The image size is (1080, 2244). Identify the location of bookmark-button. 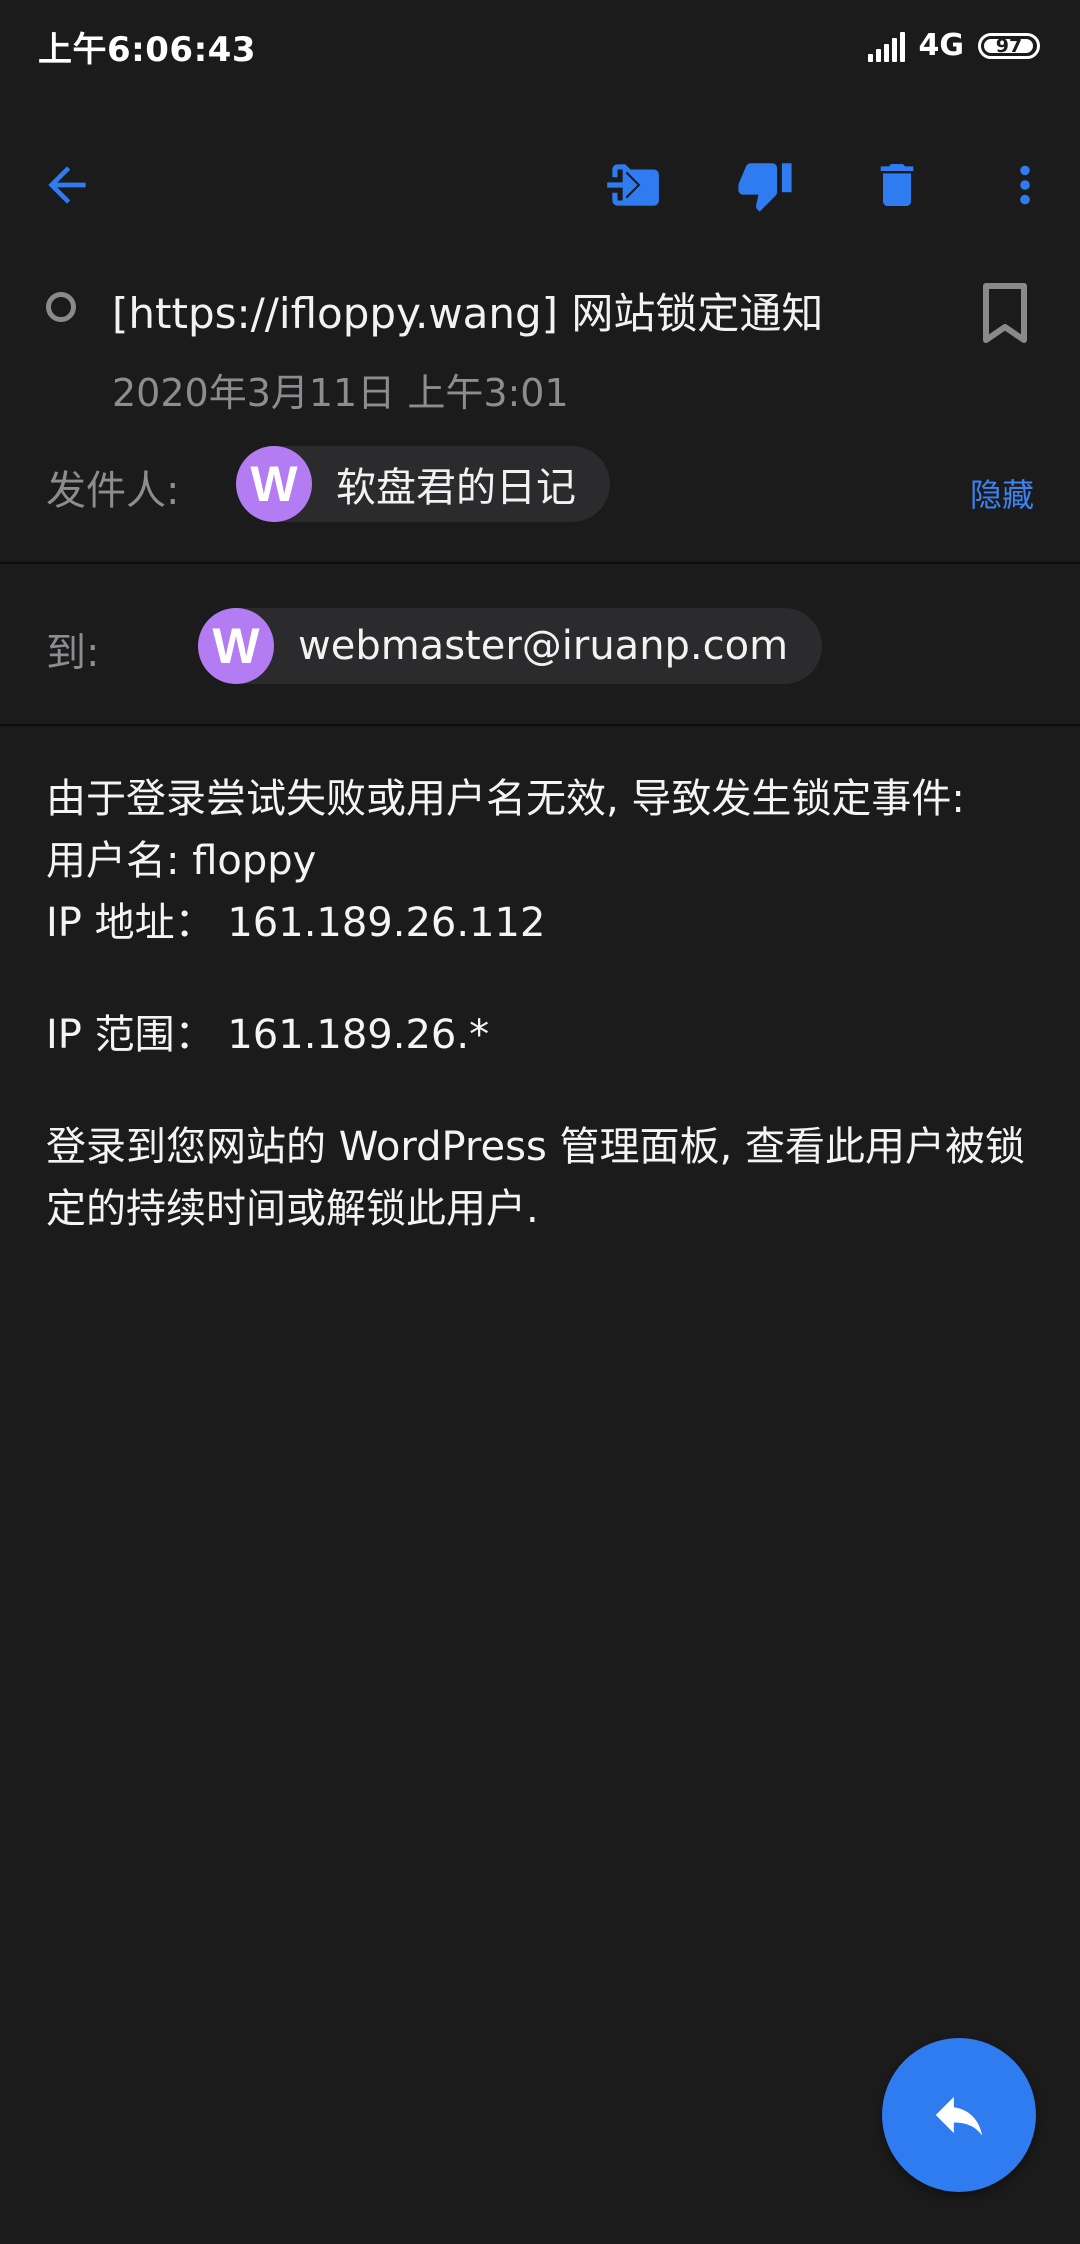
(1005, 316).